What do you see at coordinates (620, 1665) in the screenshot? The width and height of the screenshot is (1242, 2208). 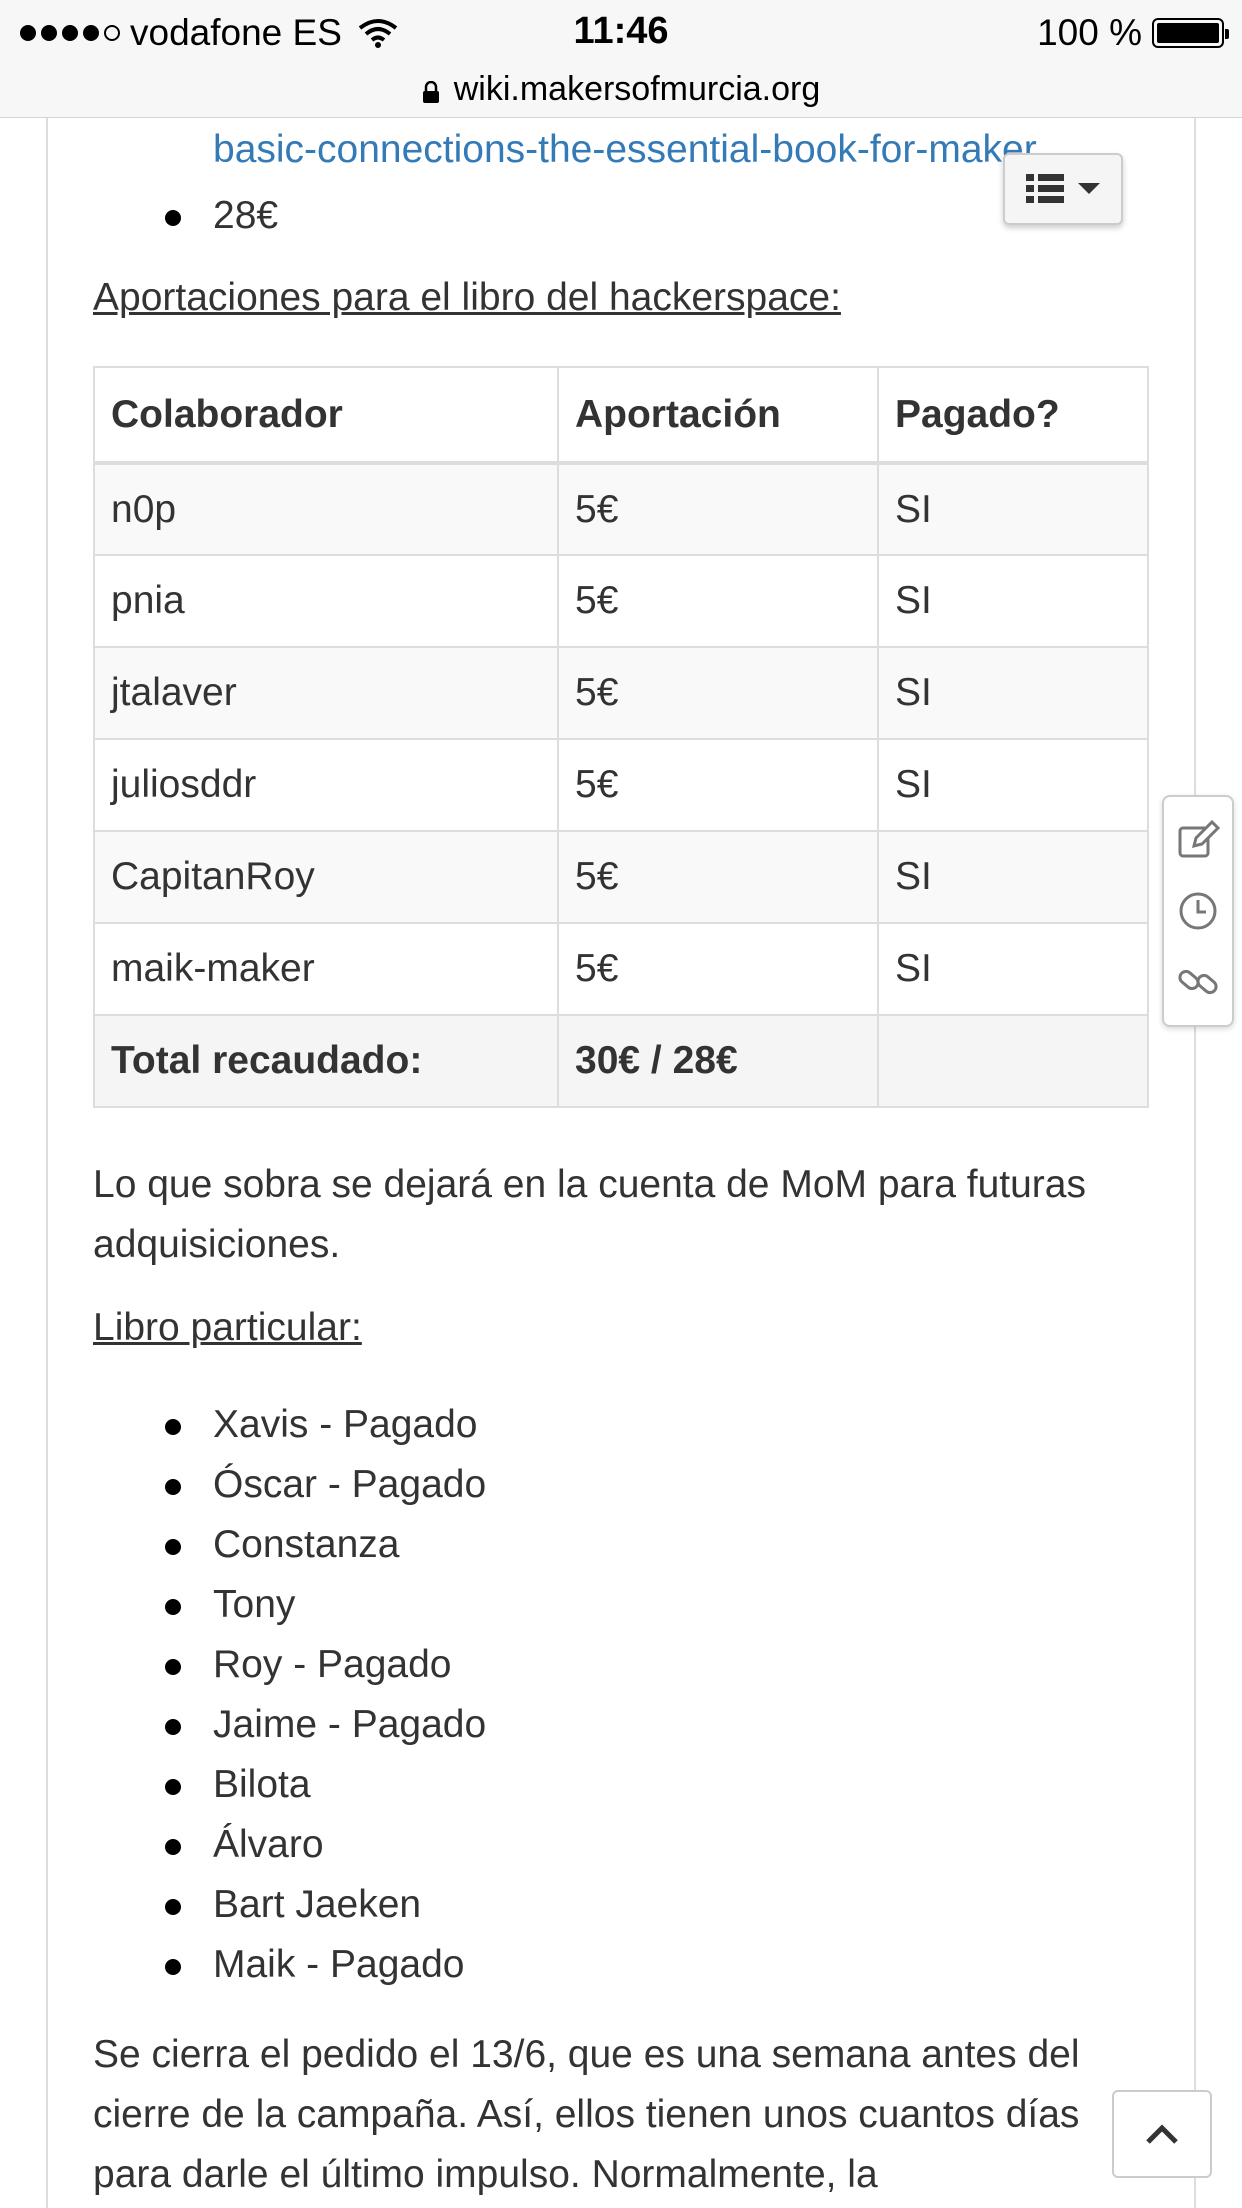 I see `list-item: Roy - Pagado` at bounding box center [620, 1665].